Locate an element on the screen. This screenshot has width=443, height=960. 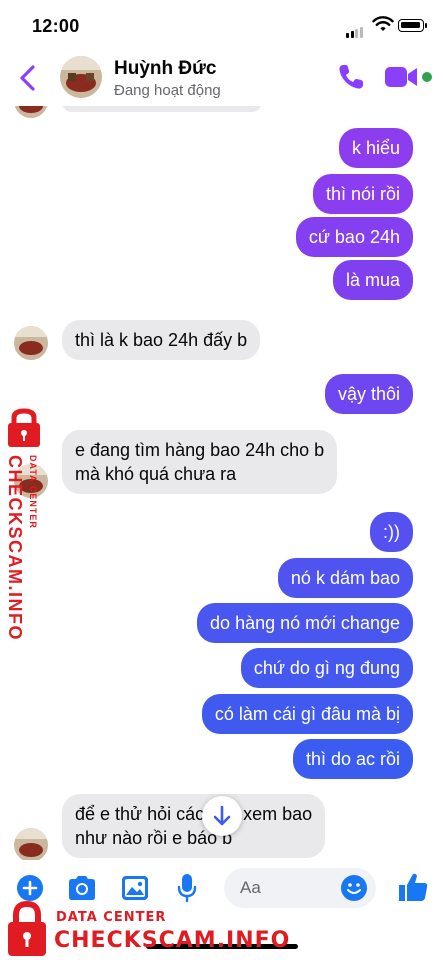
outgoing-message: thì nói rồi is located at coordinates (362, 194).